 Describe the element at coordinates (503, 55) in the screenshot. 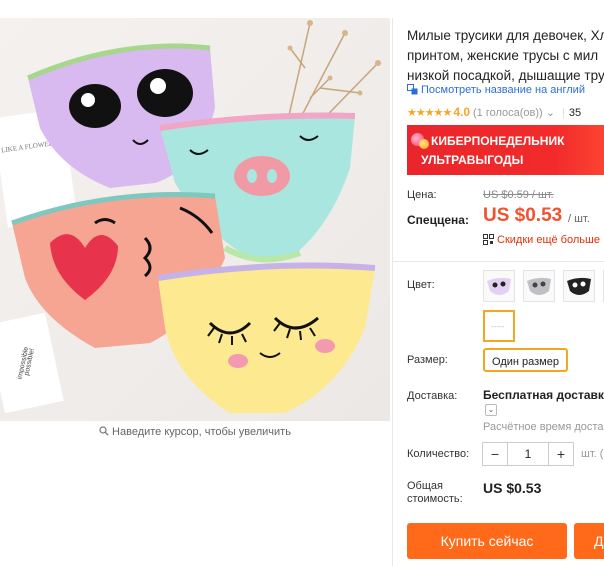

I see `product-title-line: принтом, женские трусы с мил` at that location.